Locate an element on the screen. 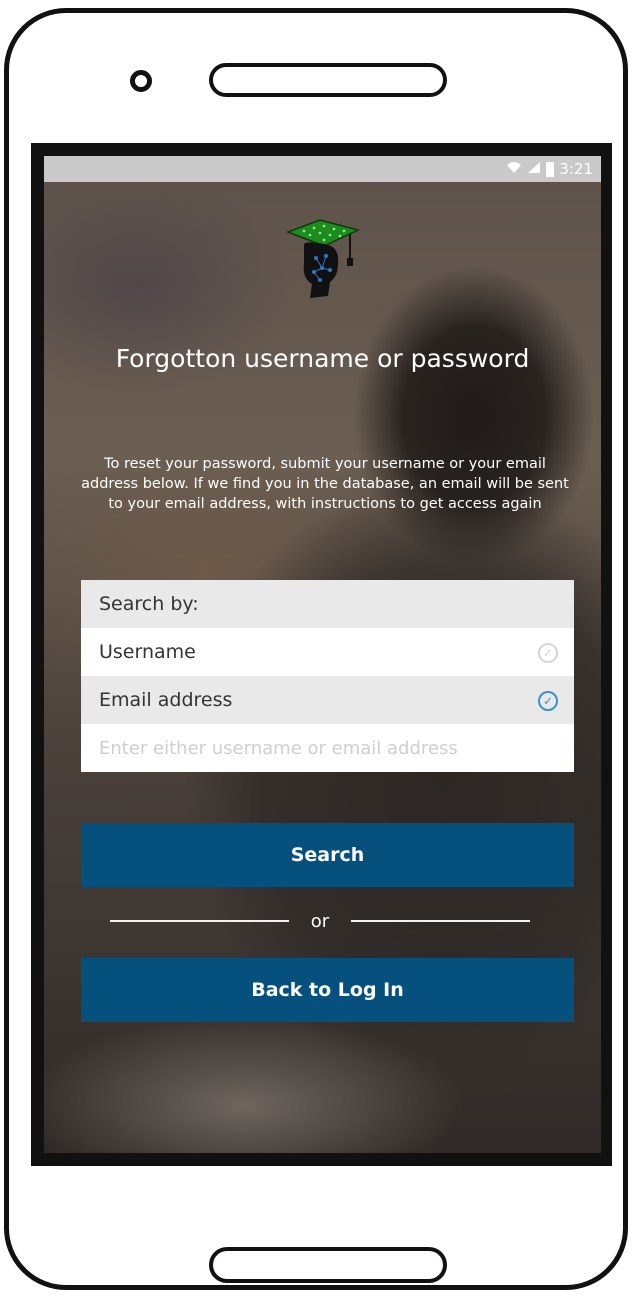  back-to-login-button: Back to Log In is located at coordinates (327, 990).